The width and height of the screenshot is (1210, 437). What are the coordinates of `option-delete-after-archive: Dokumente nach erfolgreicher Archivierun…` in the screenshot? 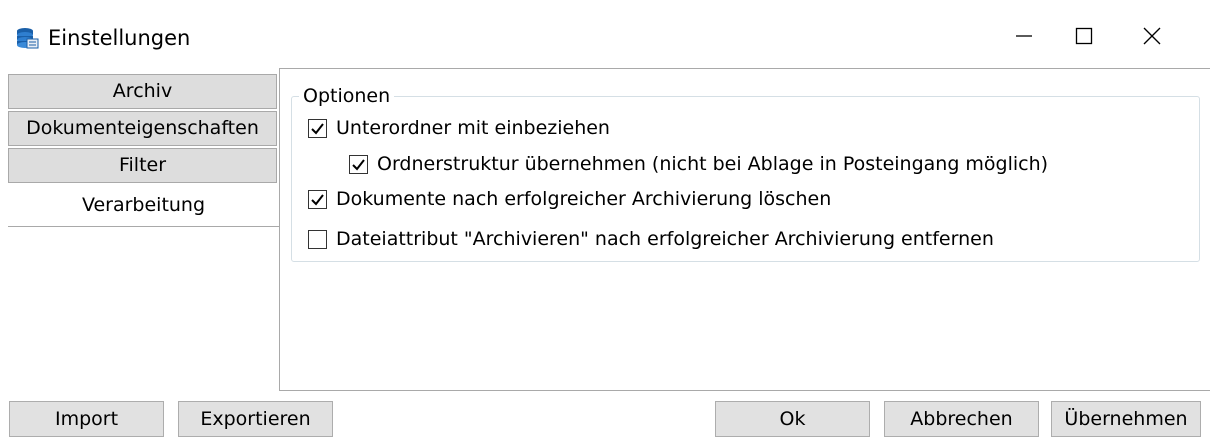 It's located at (569, 199).